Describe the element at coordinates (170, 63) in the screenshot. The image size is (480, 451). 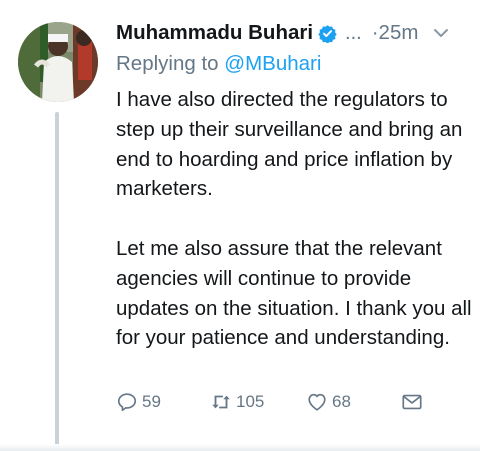
I see `replying-to-label: Replying to` at that location.